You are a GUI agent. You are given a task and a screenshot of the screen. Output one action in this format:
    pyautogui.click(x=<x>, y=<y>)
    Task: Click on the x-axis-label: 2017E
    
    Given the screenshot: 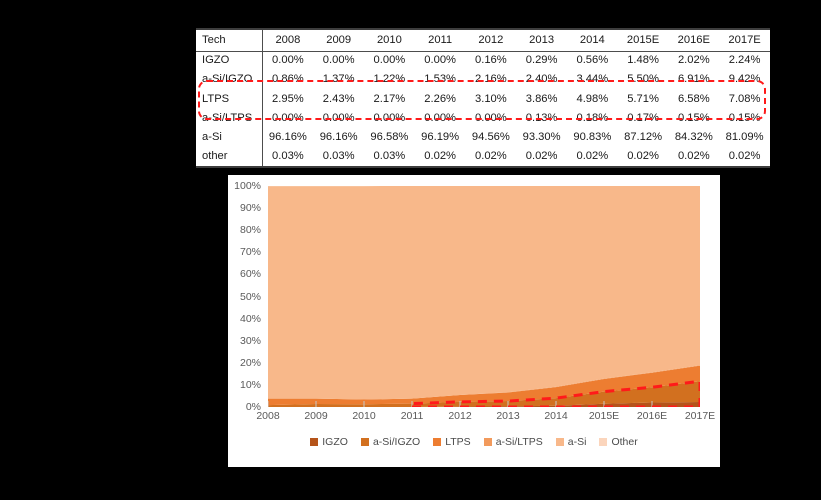 What is the action you would take?
    pyautogui.click(x=700, y=416)
    